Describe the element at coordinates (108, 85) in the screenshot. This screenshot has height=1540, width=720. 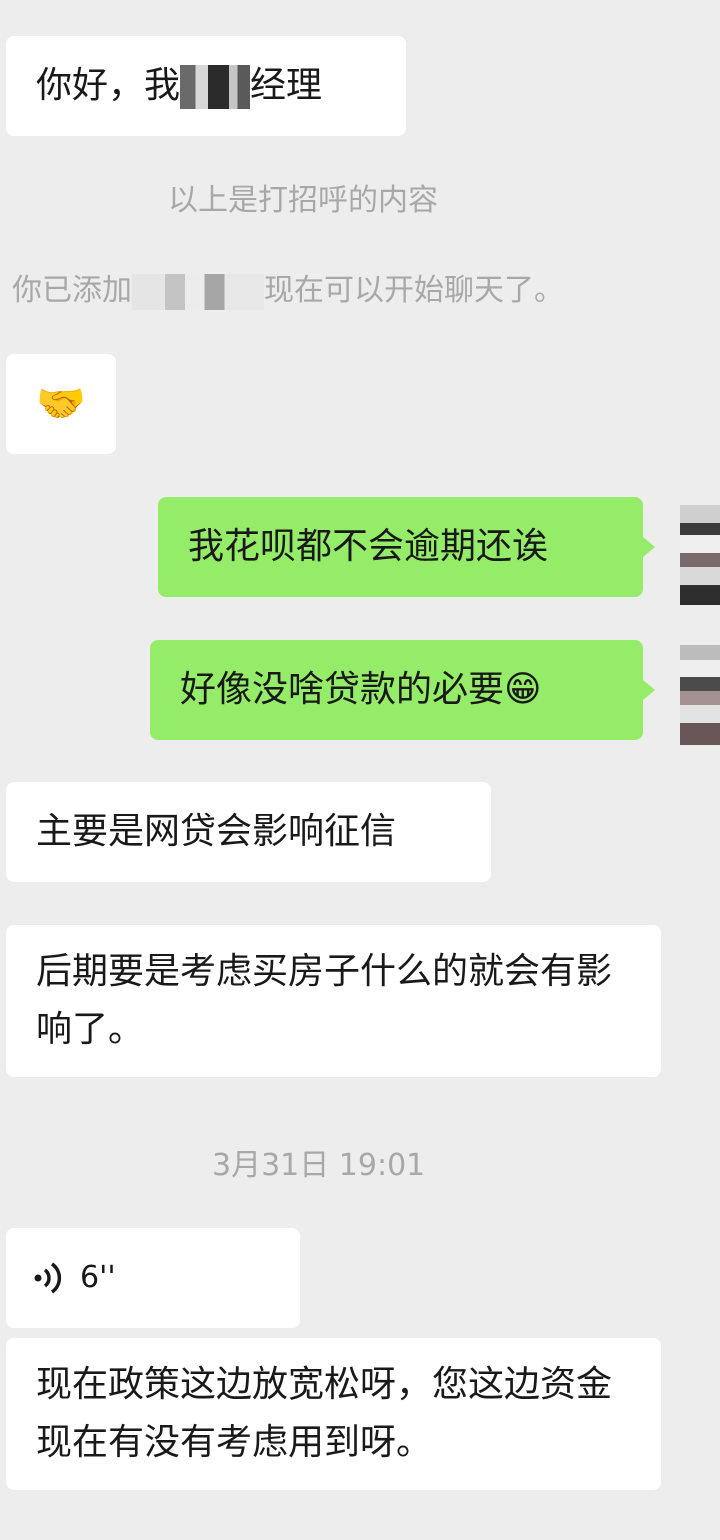
I see `message-text: 你好，我` at that location.